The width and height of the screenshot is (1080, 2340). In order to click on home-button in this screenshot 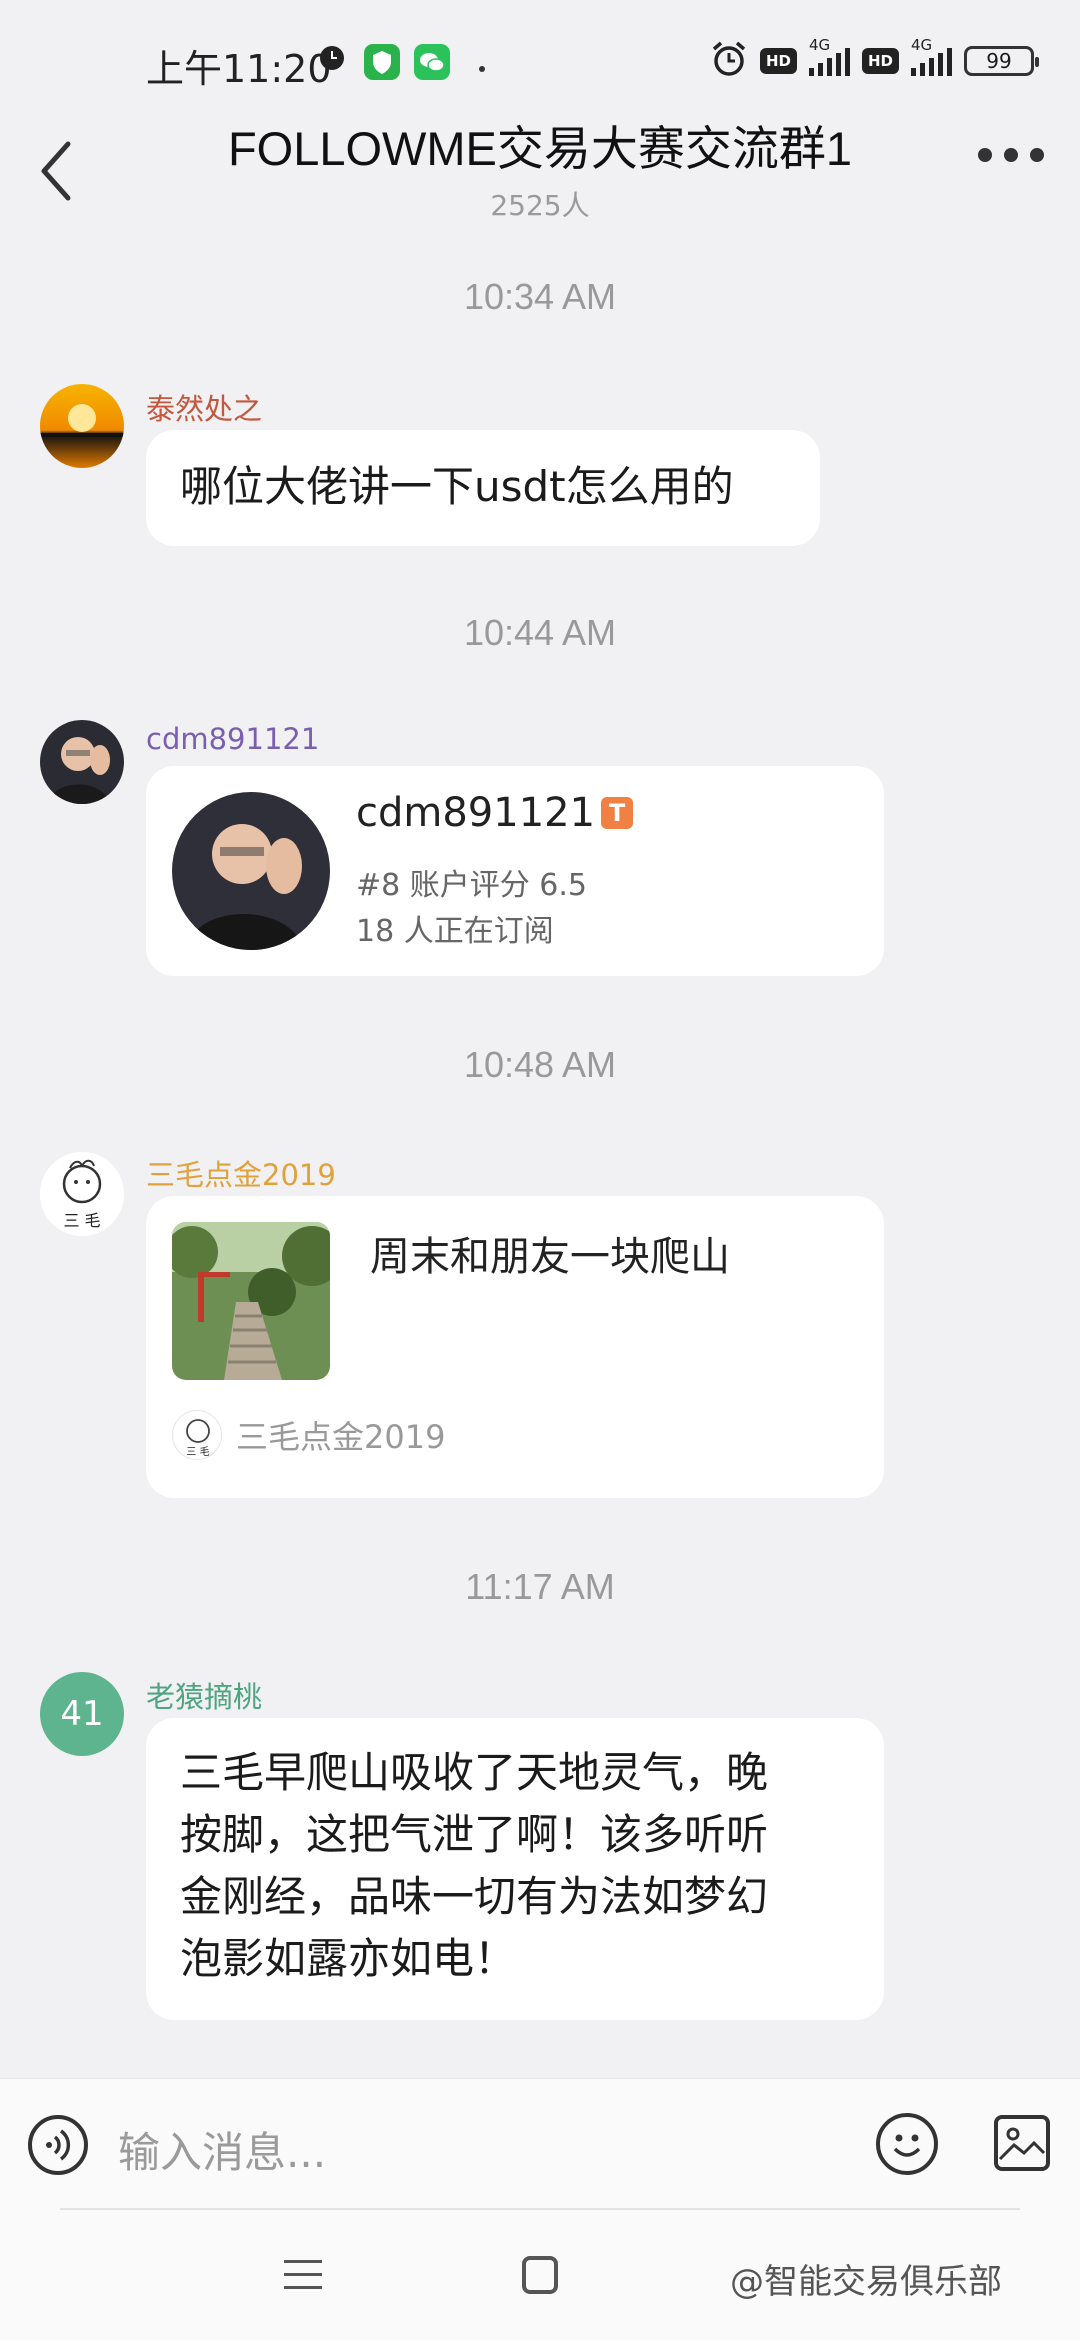, I will do `click(540, 2275)`.